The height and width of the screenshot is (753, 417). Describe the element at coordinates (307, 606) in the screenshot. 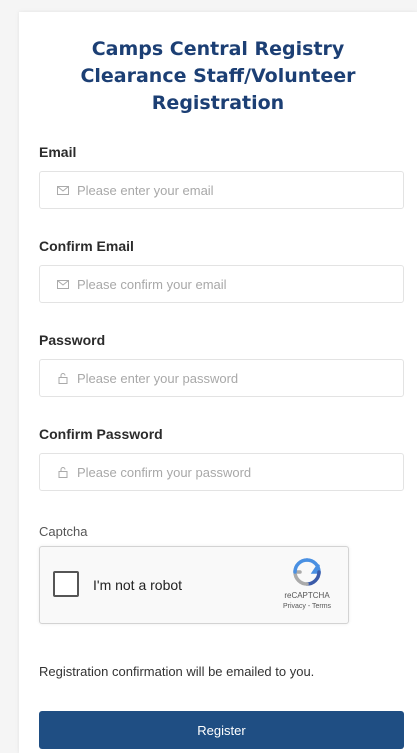

I see `recaptcha-privacy-links: Privacy - Terms` at that location.